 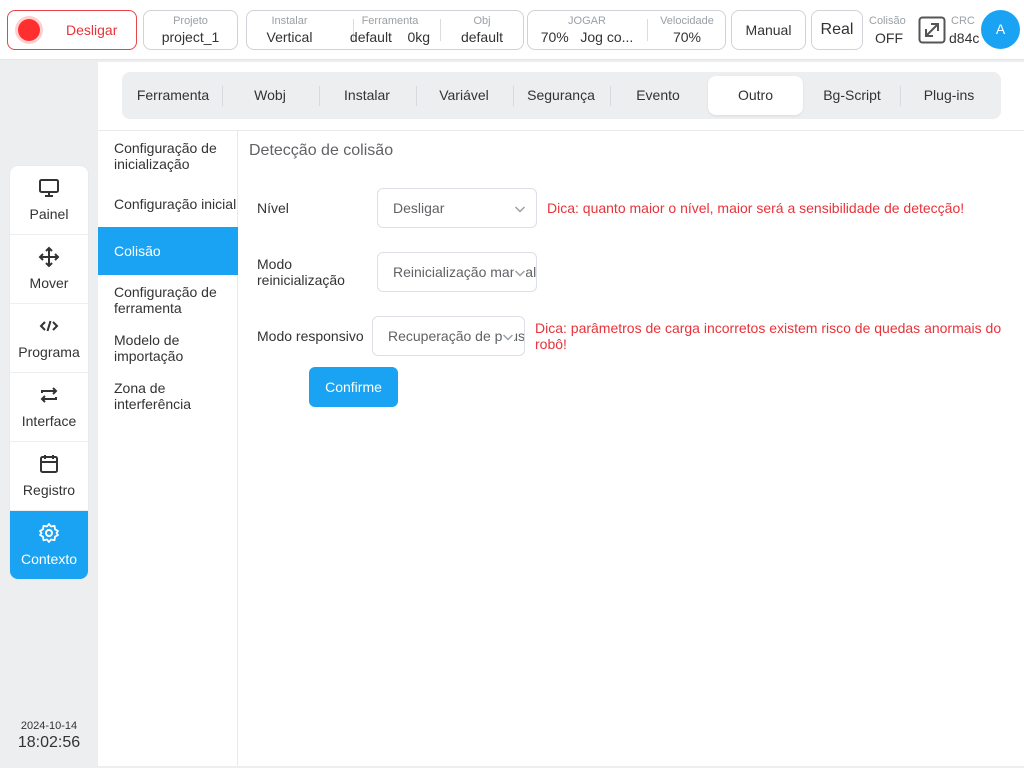 What do you see at coordinates (168, 300) in the screenshot?
I see `subnav-item-config-ferramenta: Configuração de ferramenta` at bounding box center [168, 300].